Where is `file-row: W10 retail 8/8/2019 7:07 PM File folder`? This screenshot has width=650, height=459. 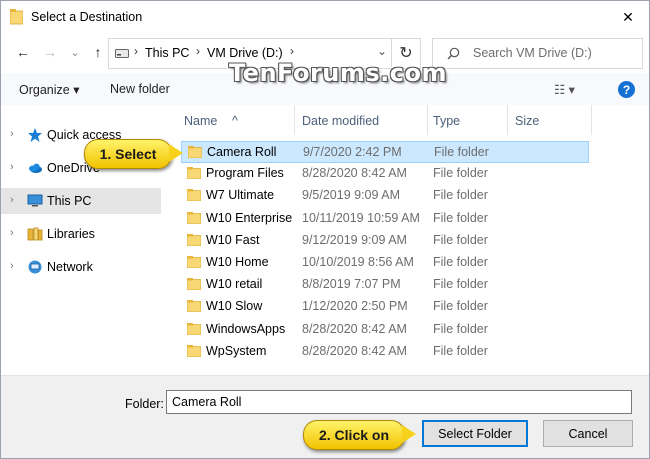 file-row: W10 retail 8/8/2019 7:07 PM File folder is located at coordinates (385, 285).